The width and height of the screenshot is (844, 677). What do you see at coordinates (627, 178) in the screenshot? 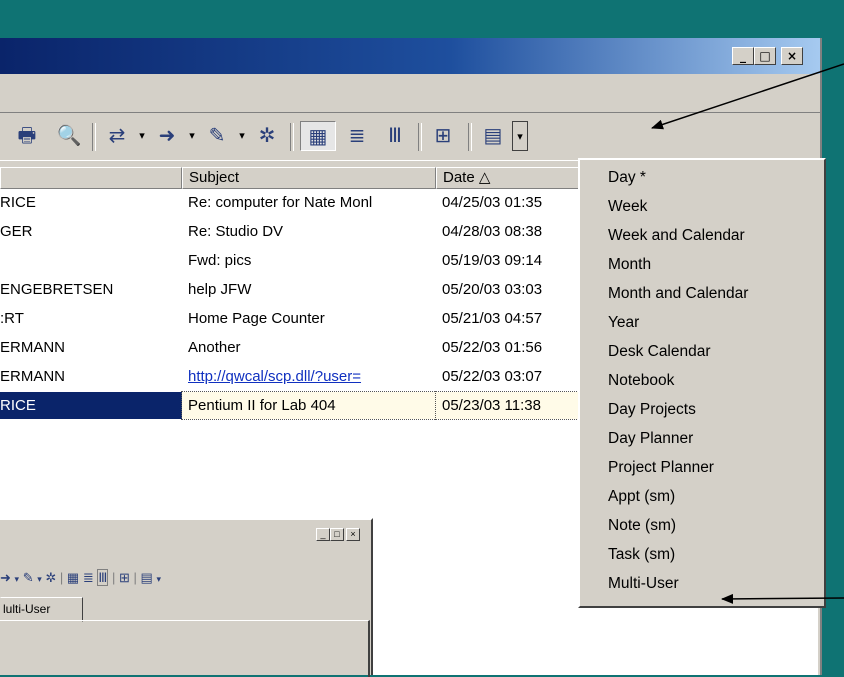
I see `menu-item: Day *` at bounding box center [627, 178].